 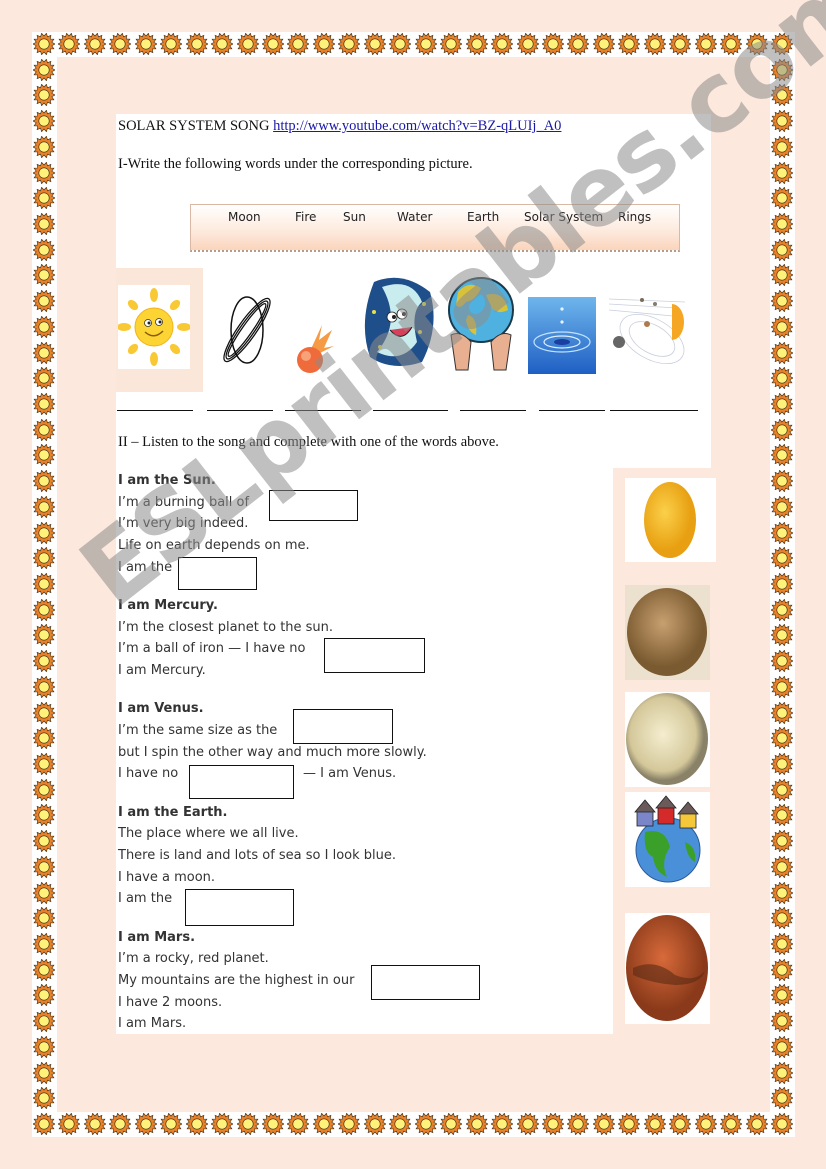 What do you see at coordinates (194, 126) in the screenshot?
I see `title-text: SOLAR SYSTEM SONG` at bounding box center [194, 126].